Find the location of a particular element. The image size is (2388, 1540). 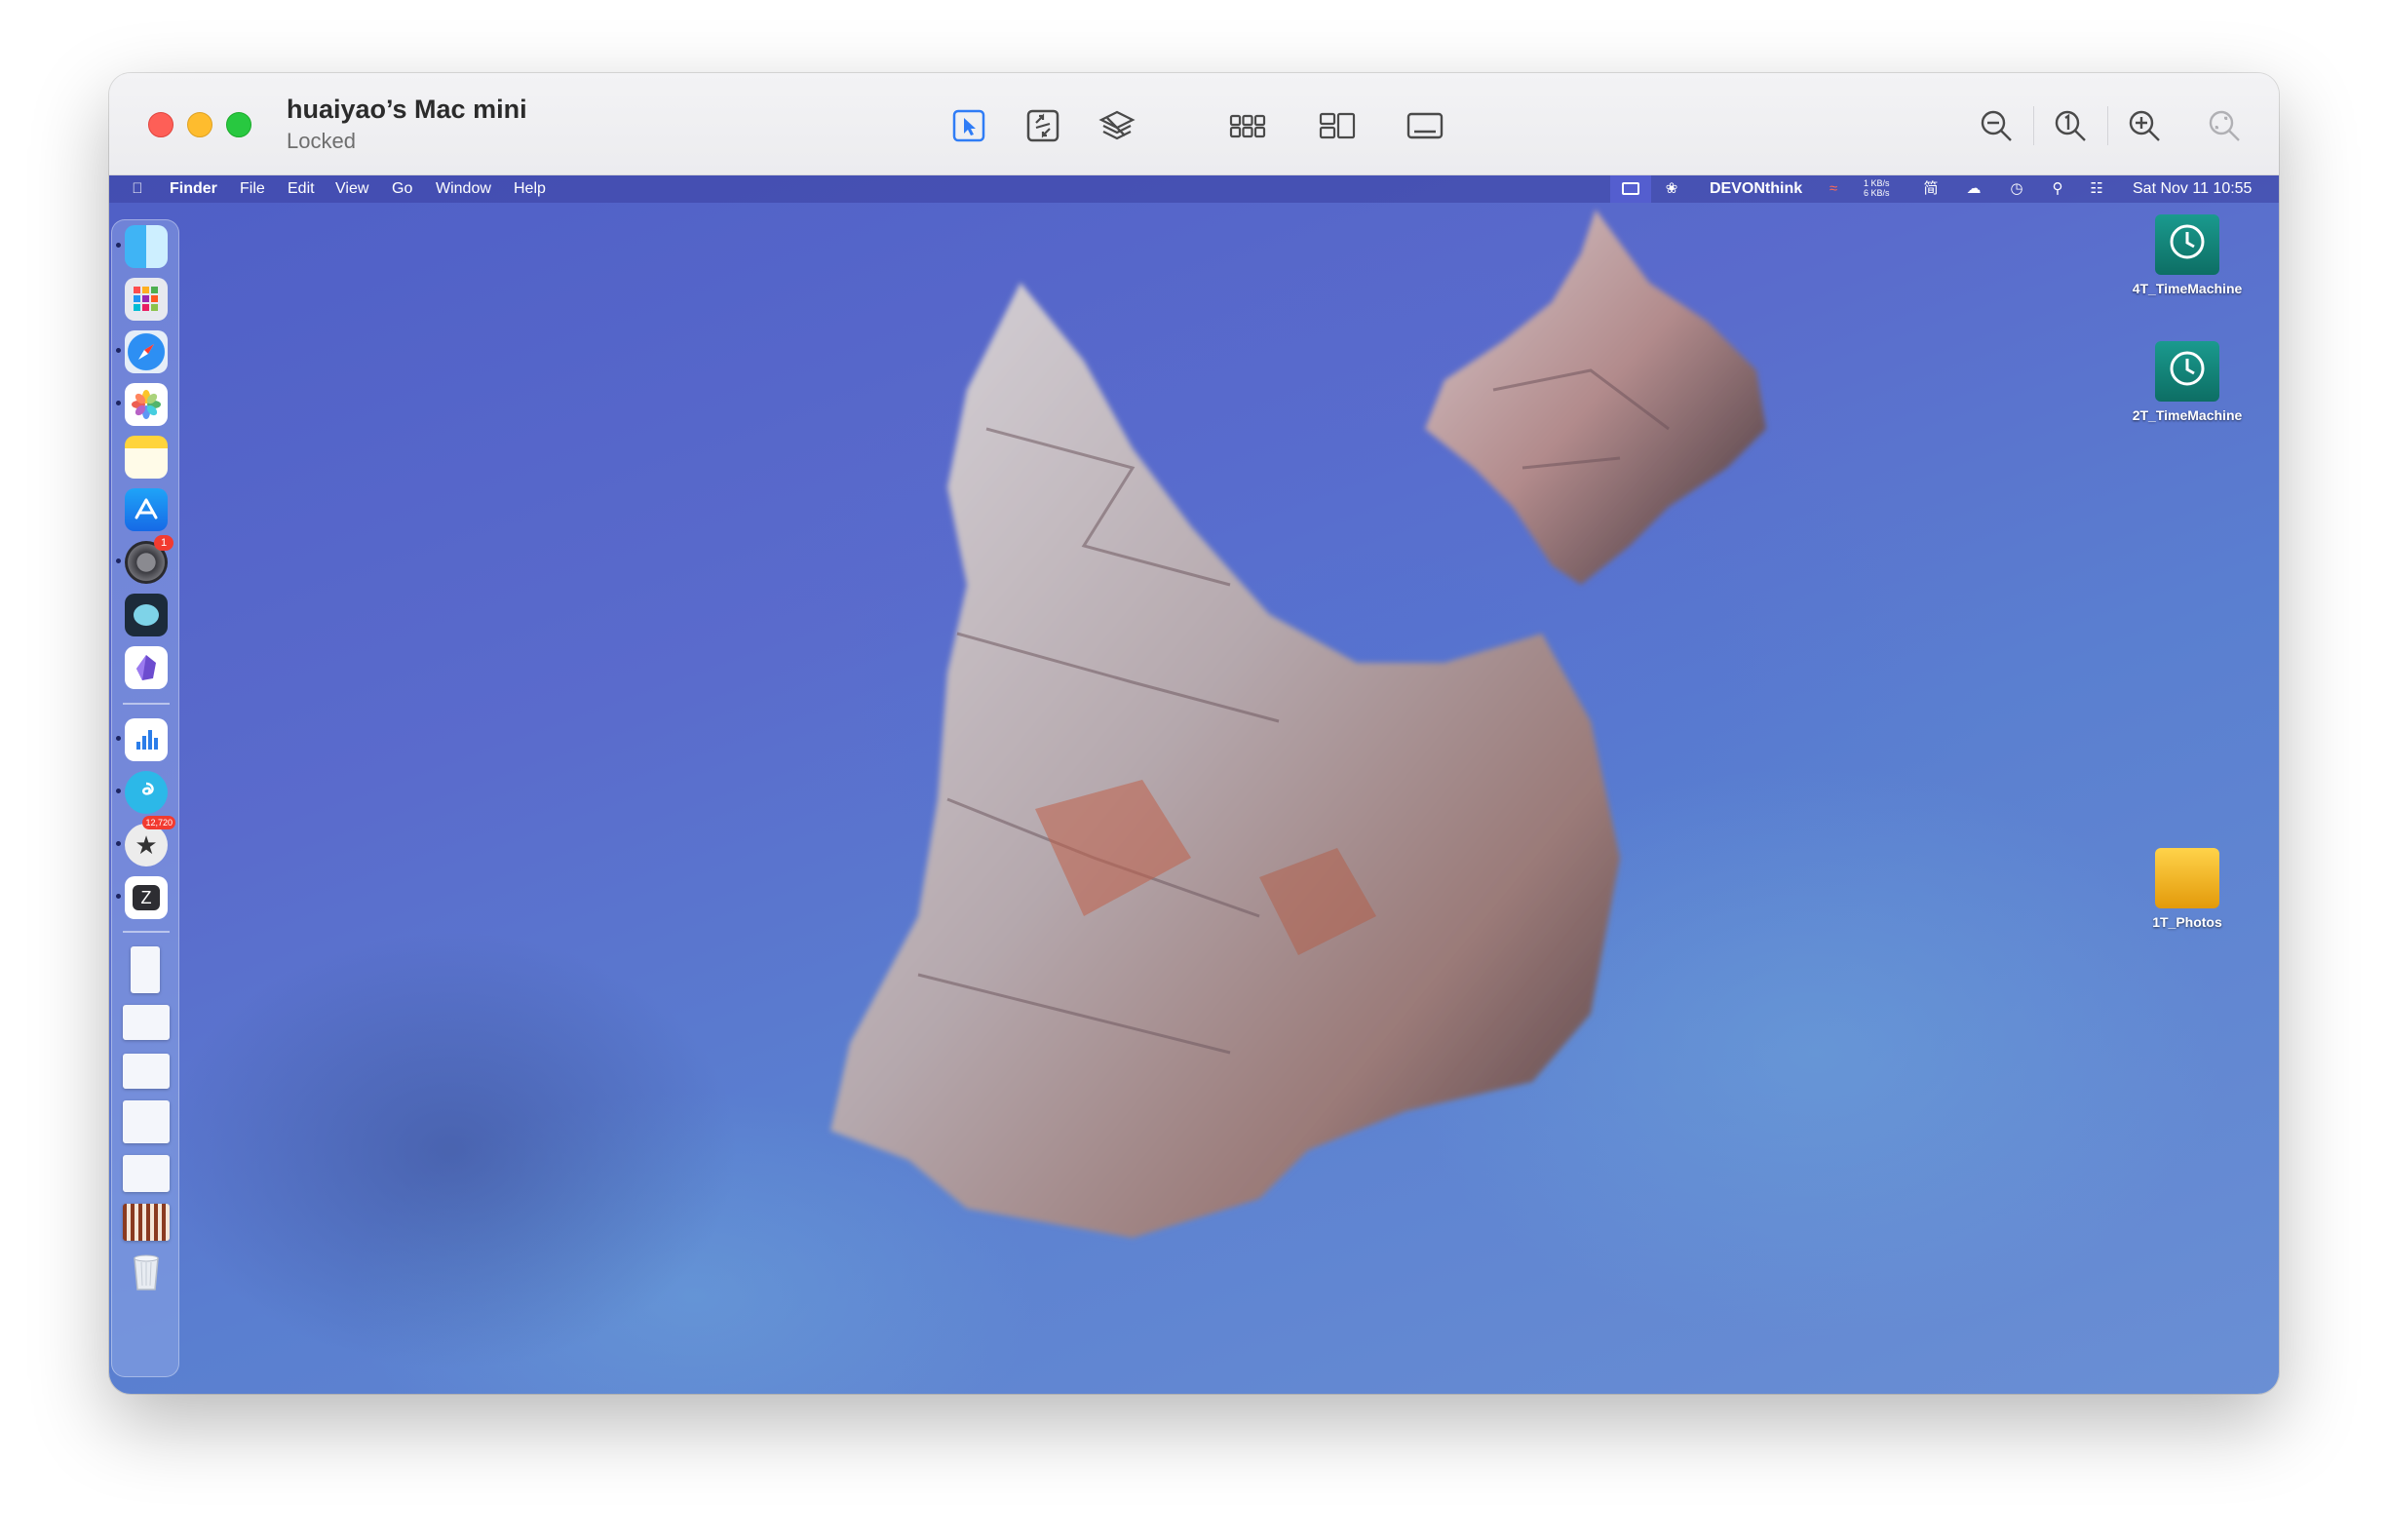

bottom-panel-icon is located at coordinates (1425, 125).